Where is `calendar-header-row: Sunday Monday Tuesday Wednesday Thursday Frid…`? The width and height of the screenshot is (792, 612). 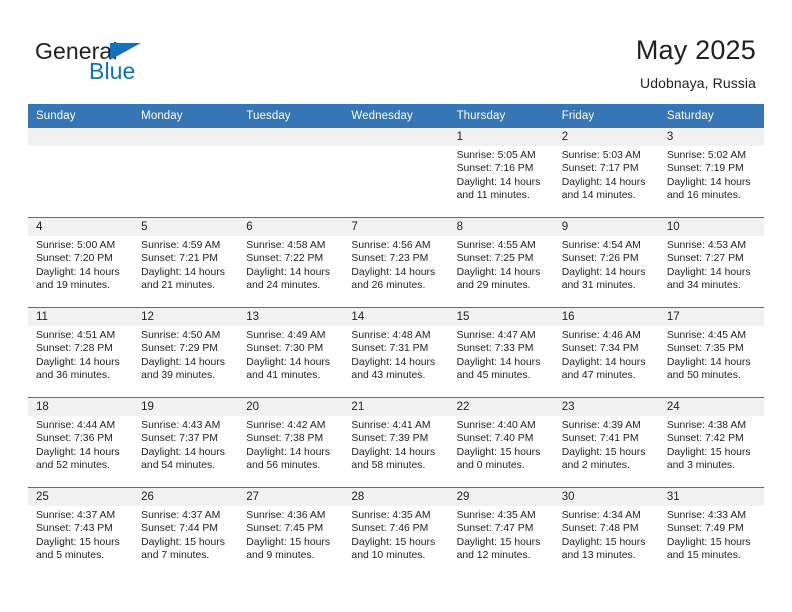
calendar-header-row: Sunday Monday Tuesday Wednesday Thursday Frid… is located at coordinates (396, 116).